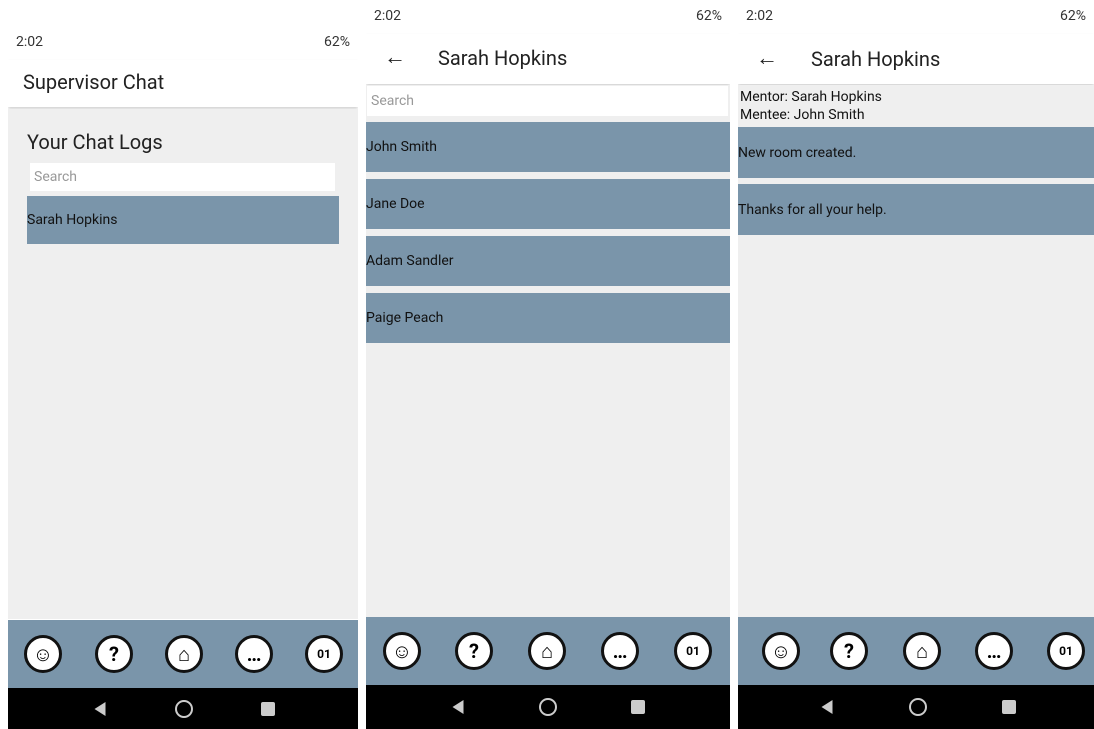 Image resolution: width=1094 pixels, height=729 pixels. Describe the element at coordinates (916, 209) in the screenshot. I see `message-item: Thanks for all your help.` at that location.